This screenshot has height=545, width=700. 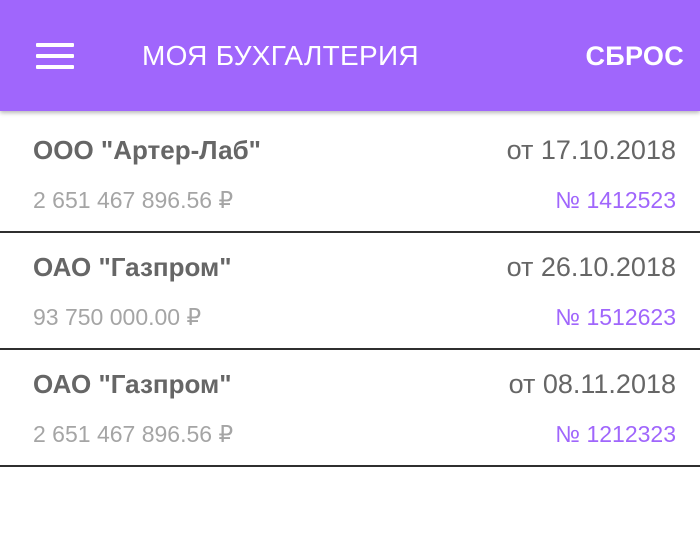 What do you see at coordinates (615, 200) in the screenshot?
I see `document-number: № 1412523` at bounding box center [615, 200].